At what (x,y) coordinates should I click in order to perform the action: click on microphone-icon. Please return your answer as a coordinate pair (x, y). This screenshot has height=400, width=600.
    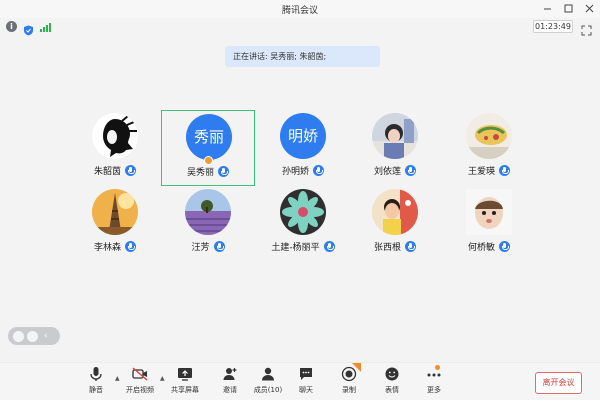
    Looking at the image, I should click on (96, 374).